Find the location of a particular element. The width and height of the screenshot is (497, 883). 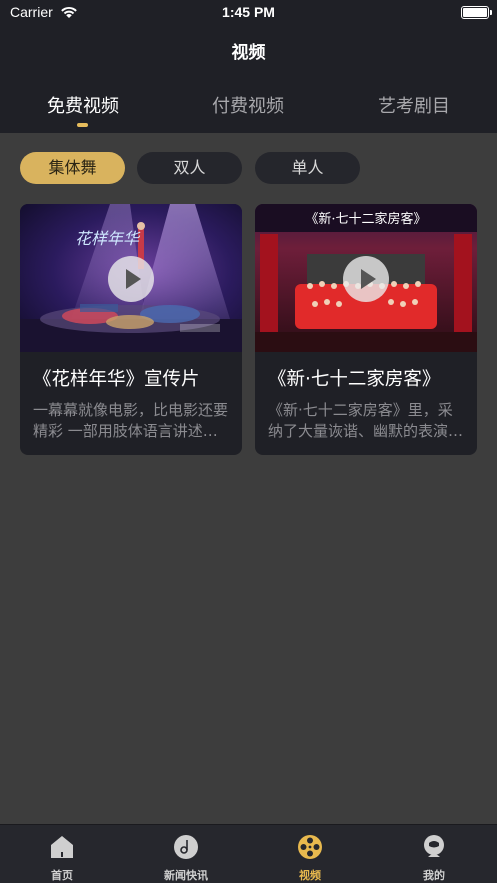

video-description: 一幕幕就像电影，比电影还要精彩 一部用肢体语言讲述的电影 is located at coordinates (131, 420).